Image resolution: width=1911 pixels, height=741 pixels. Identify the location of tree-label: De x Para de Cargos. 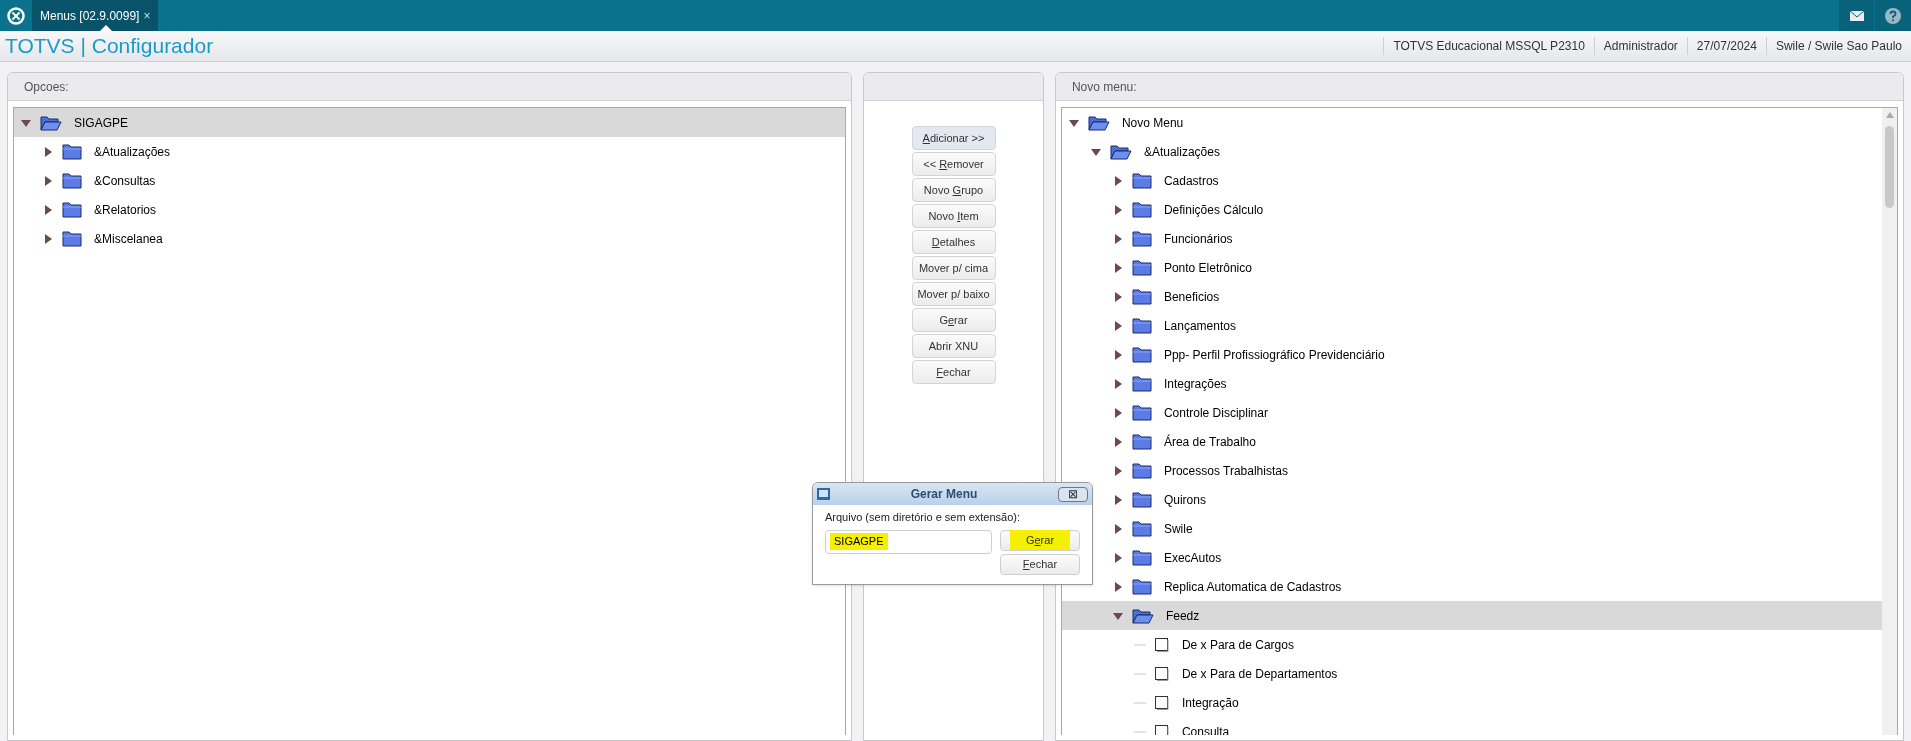
(1237, 645).